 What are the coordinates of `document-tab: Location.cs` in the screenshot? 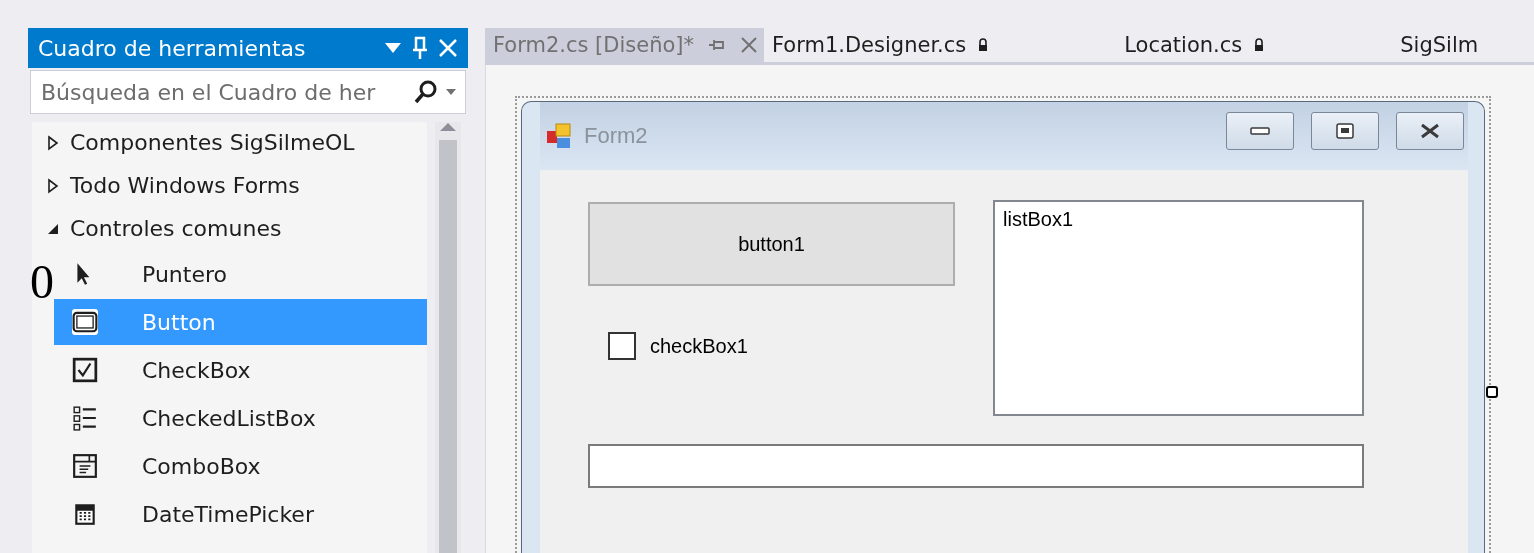 It's located at (1194, 45).